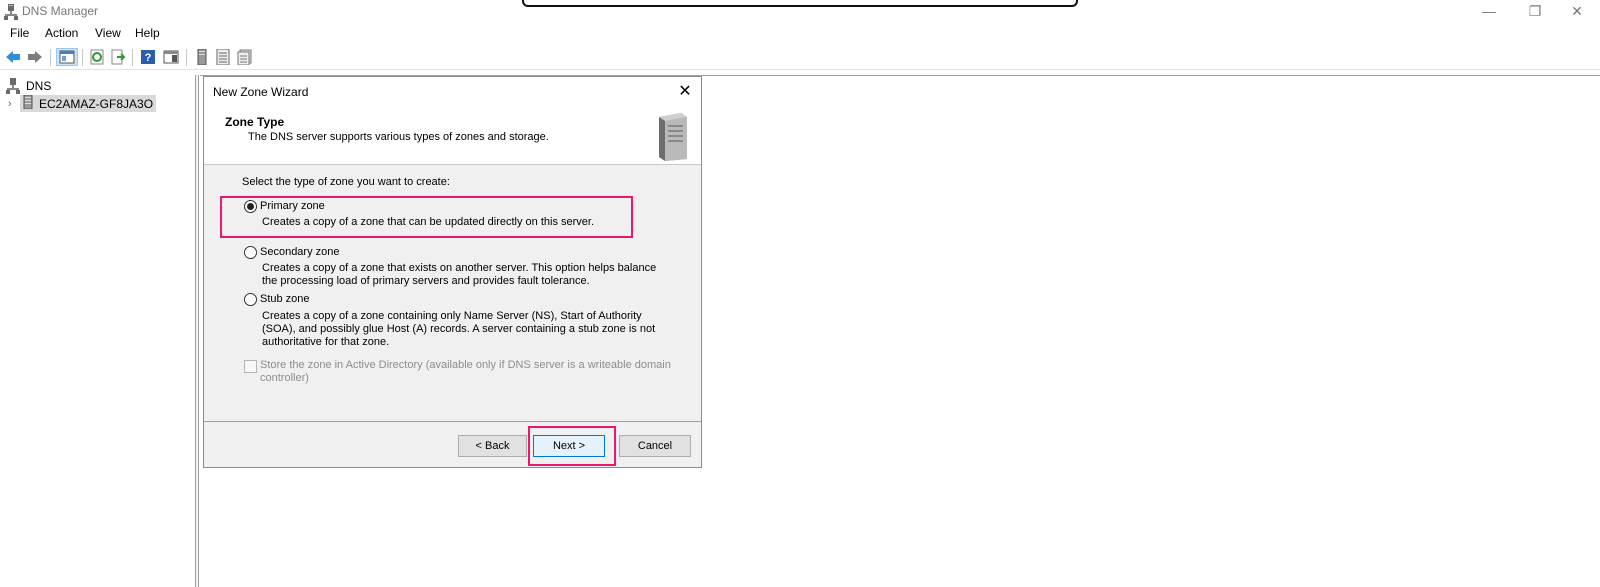  What do you see at coordinates (108, 33) in the screenshot?
I see `menu-view: View` at bounding box center [108, 33].